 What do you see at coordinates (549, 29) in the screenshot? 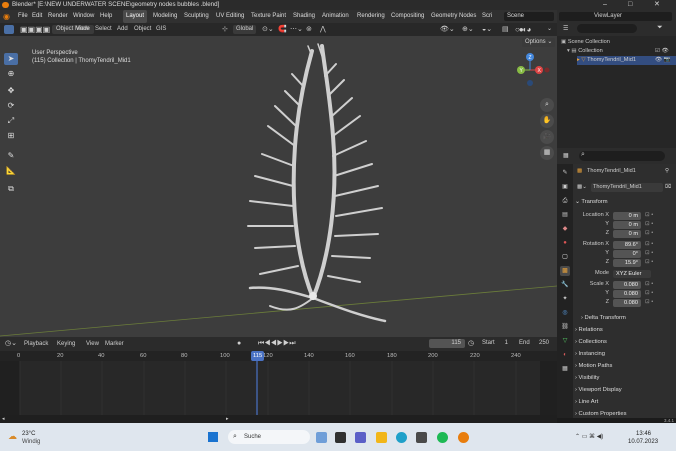
I see `shading-popover-icon: ⌄` at bounding box center [549, 29].